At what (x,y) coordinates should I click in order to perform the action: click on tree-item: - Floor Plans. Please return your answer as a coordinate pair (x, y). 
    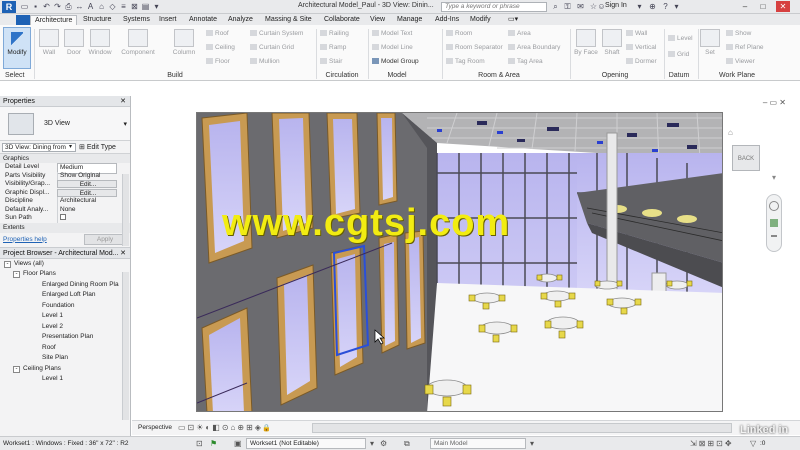
    Looking at the image, I should click on (65, 274).